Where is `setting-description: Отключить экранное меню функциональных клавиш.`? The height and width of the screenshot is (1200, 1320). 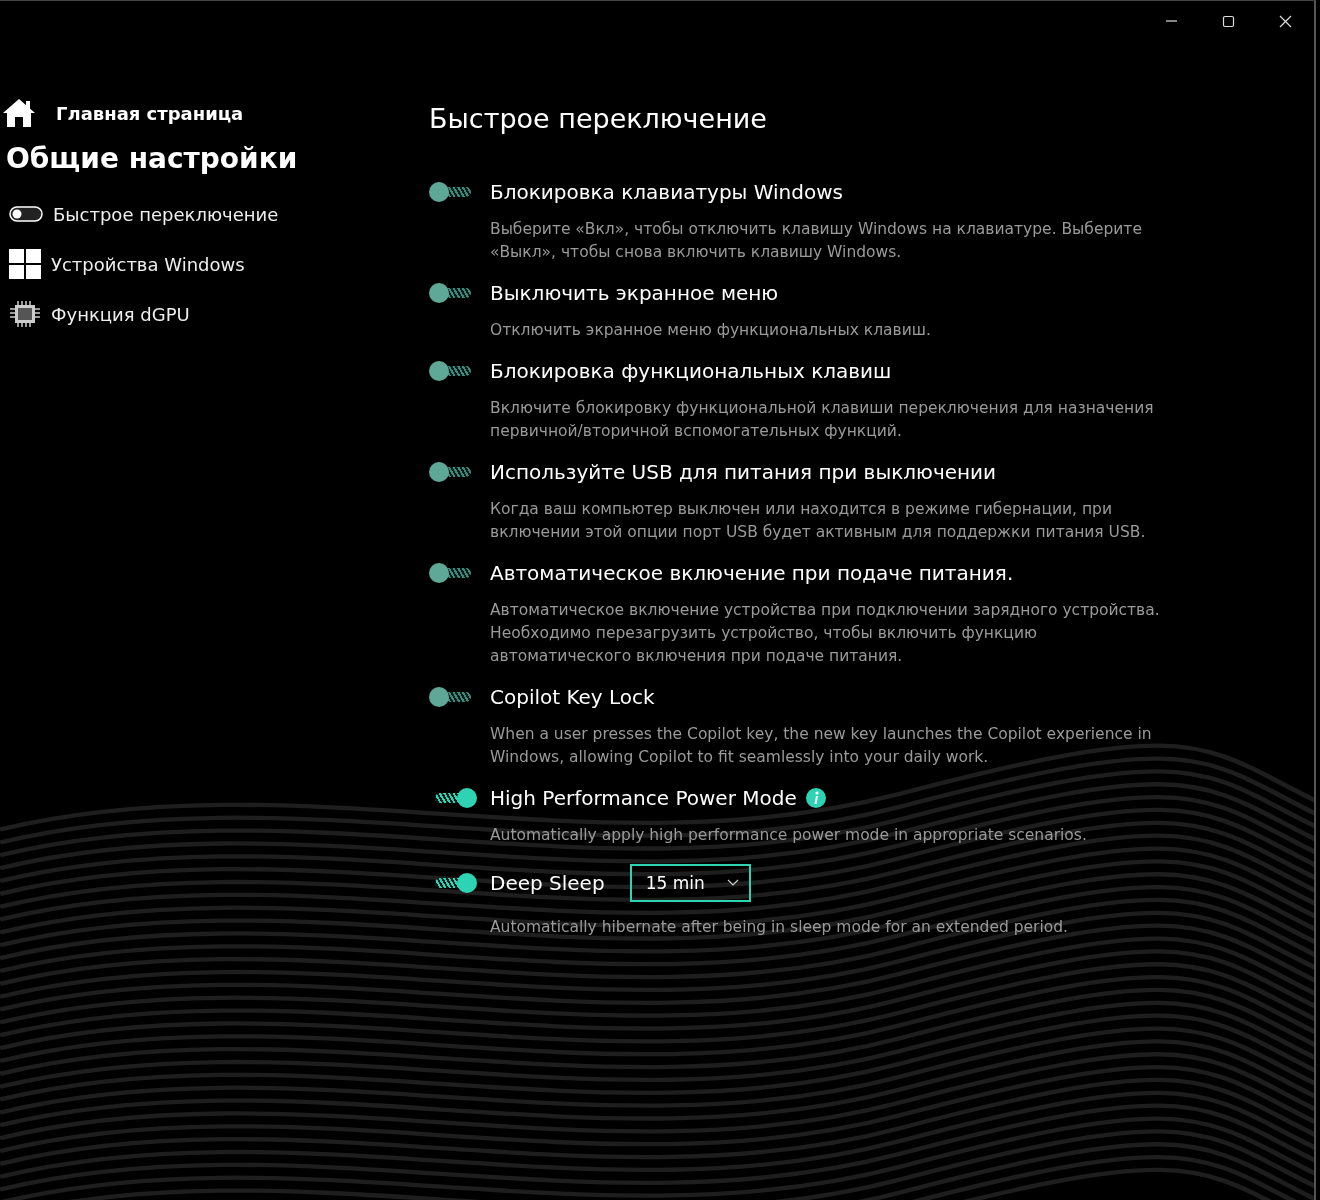
setting-description: Отключить экранное меню функциональных клавиш. is located at coordinates (711, 330).